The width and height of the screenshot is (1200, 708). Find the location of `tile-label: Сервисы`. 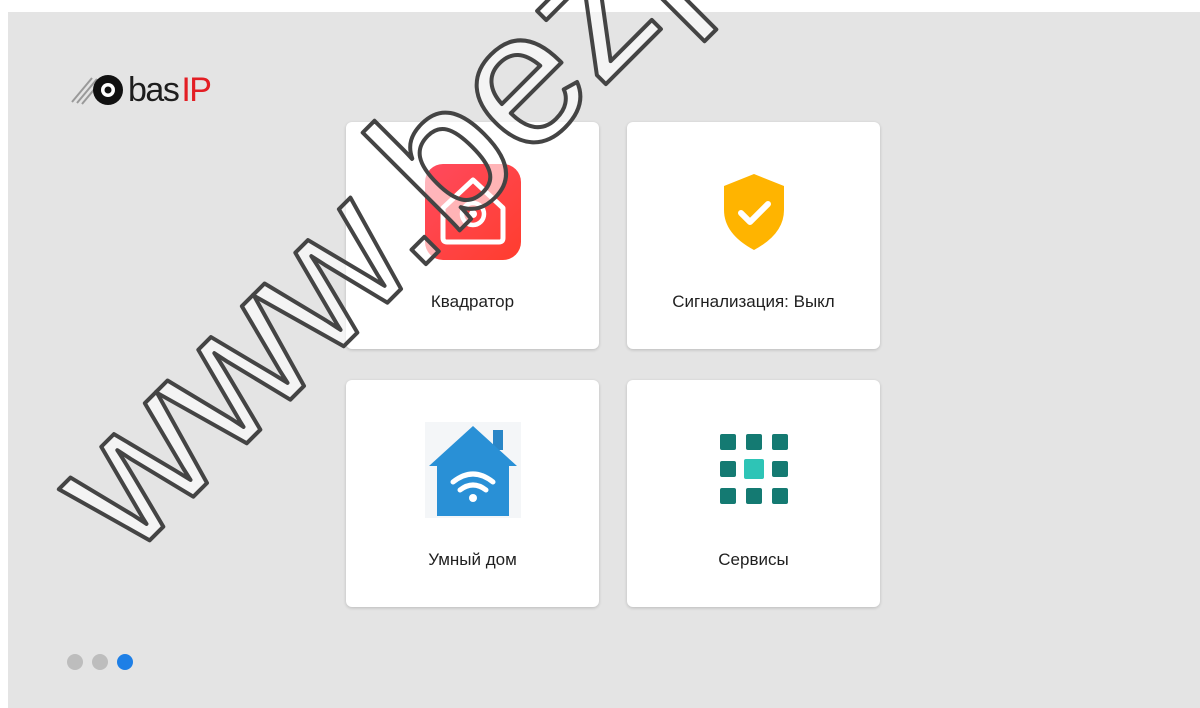

tile-label: Сервисы is located at coordinates (753, 559).